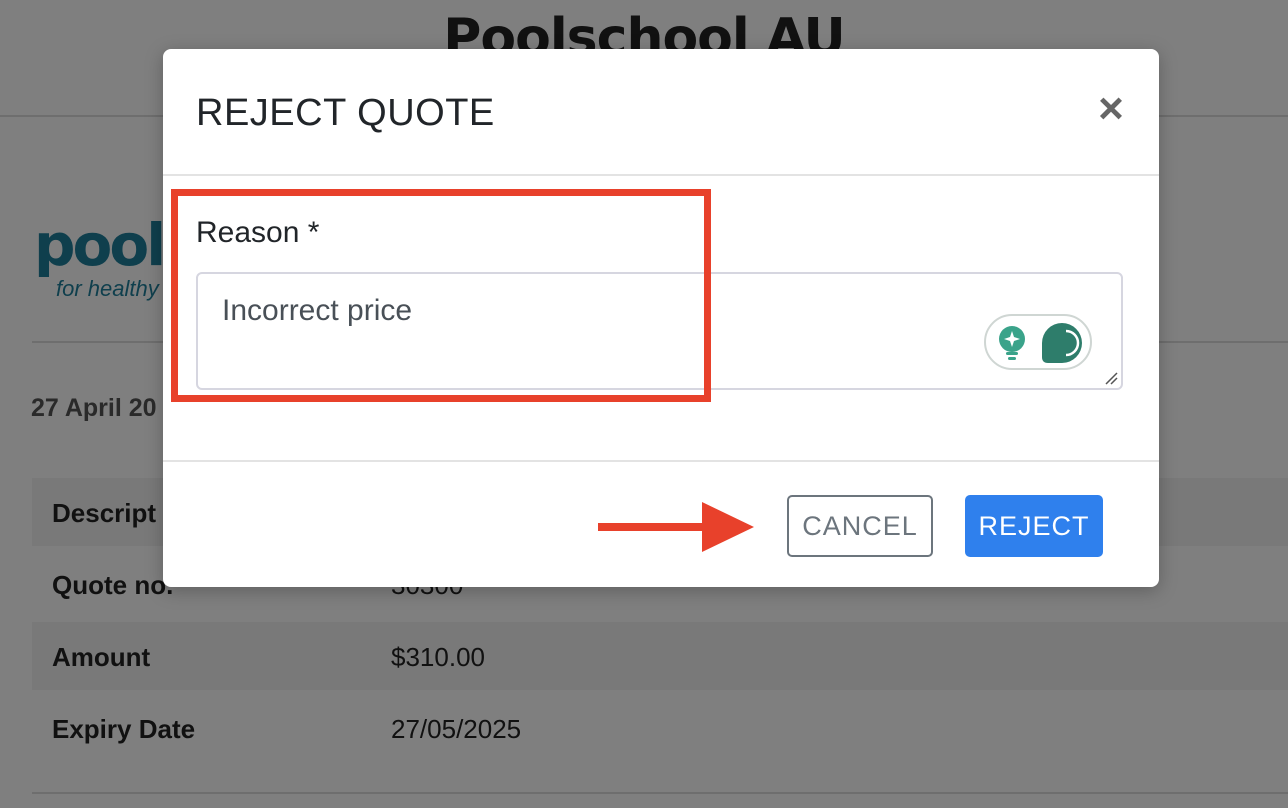 The width and height of the screenshot is (1288, 808). Describe the element at coordinates (441, 295) in the screenshot. I see `highlight-box-annotation` at that location.